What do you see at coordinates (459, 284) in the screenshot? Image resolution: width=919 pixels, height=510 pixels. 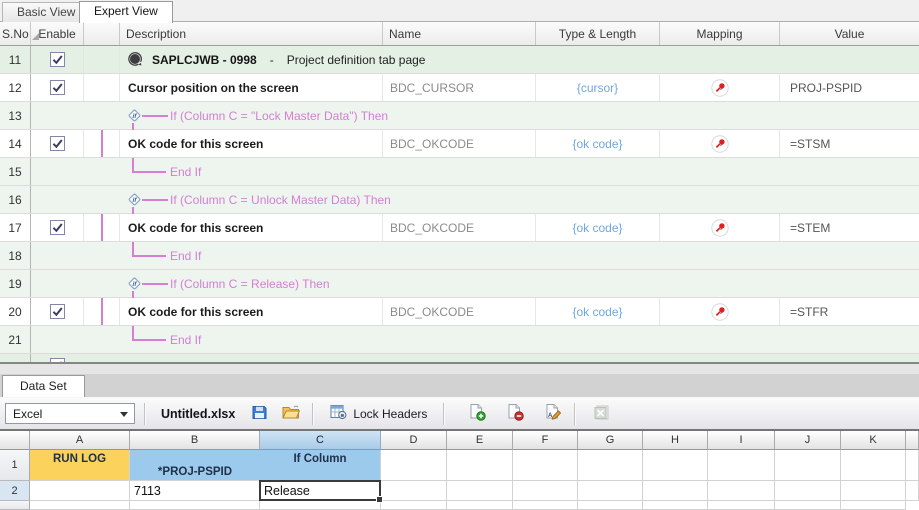 I see `script-row: 19 if If (Column C = Release) Then` at bounding box center [459, 284].